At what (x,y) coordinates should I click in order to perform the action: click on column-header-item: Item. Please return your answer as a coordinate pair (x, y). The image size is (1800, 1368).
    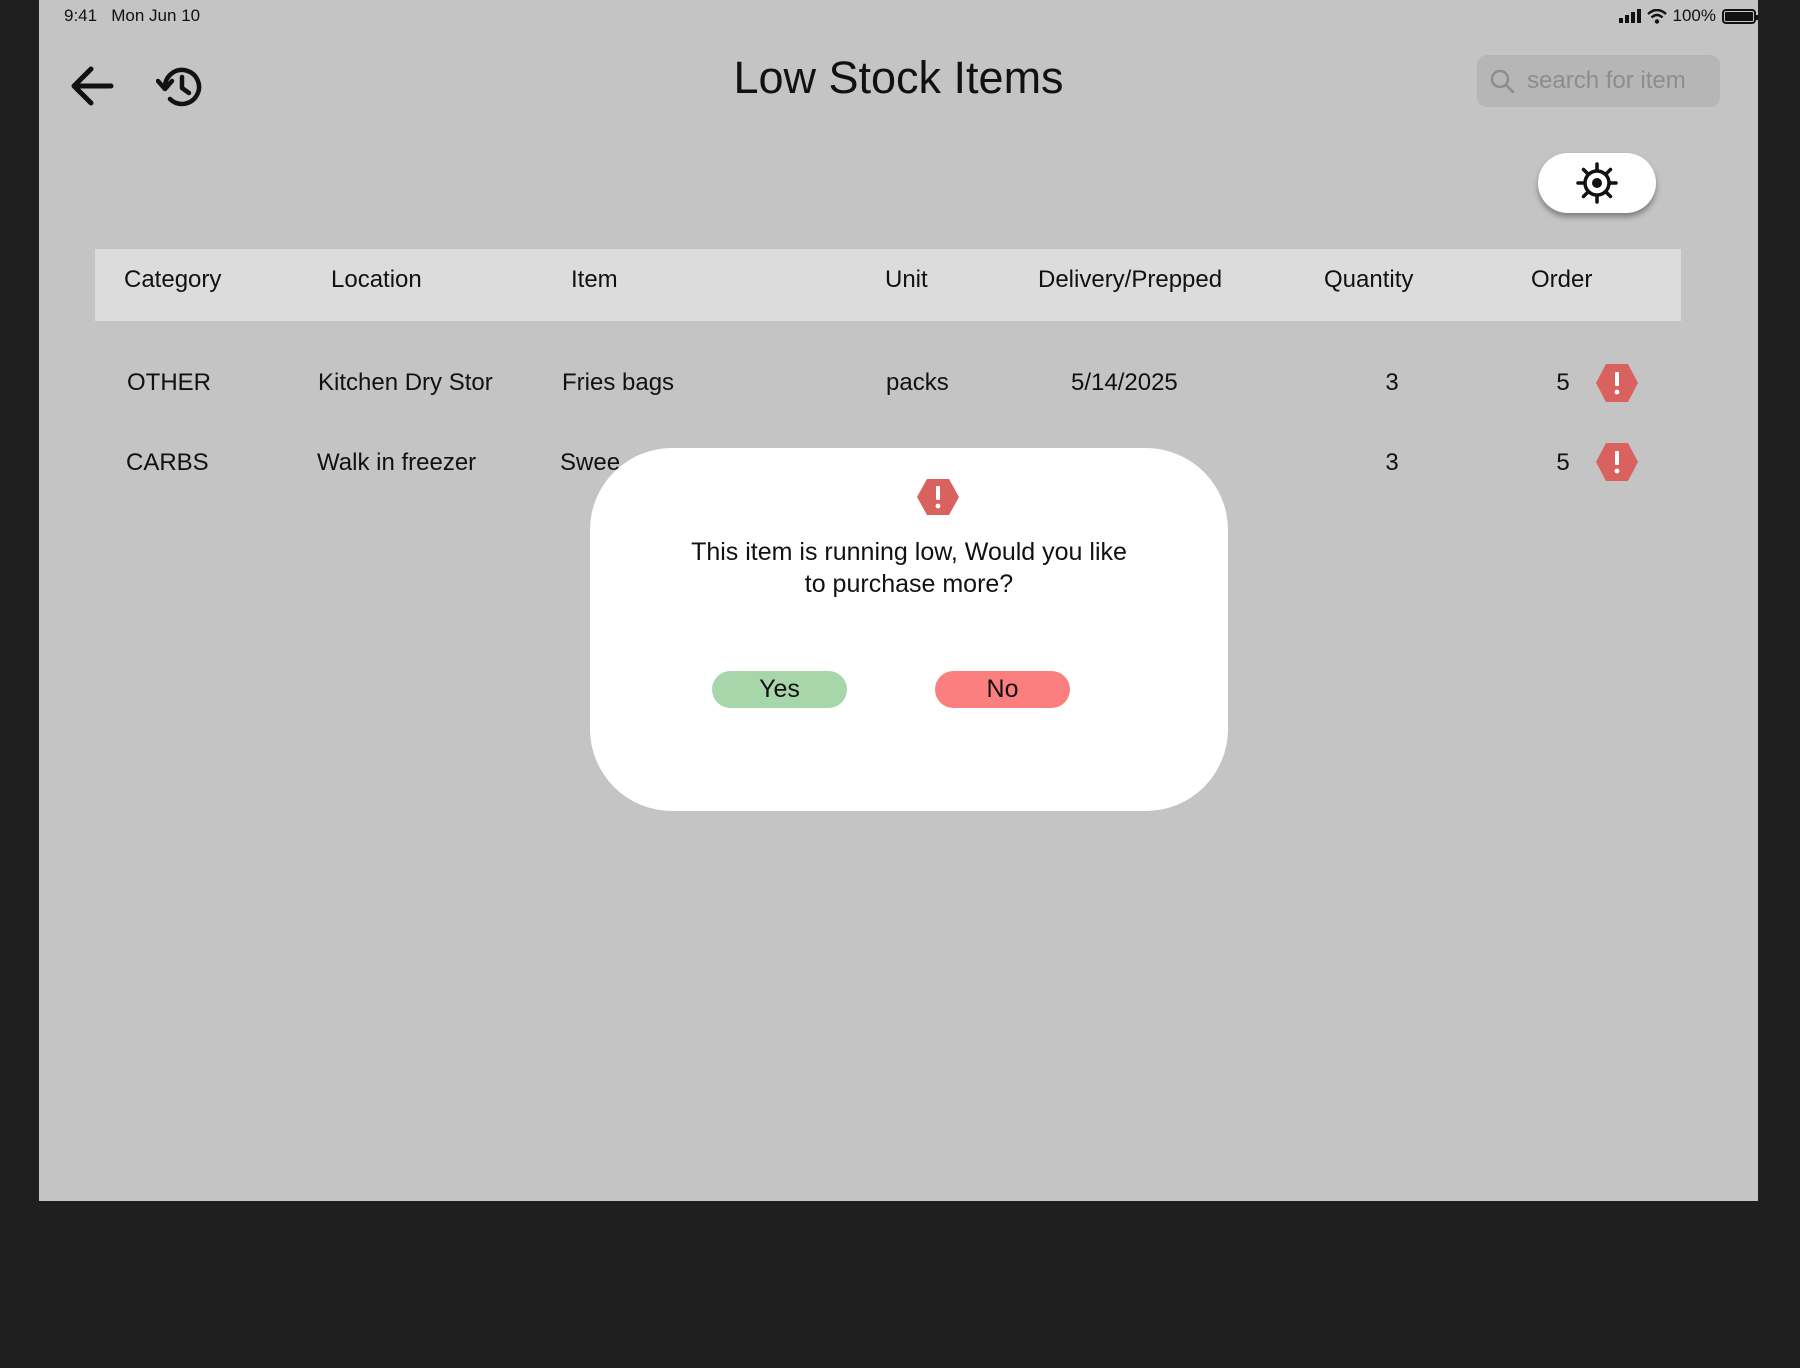
    Looking at the image, I should click on (594, 279).